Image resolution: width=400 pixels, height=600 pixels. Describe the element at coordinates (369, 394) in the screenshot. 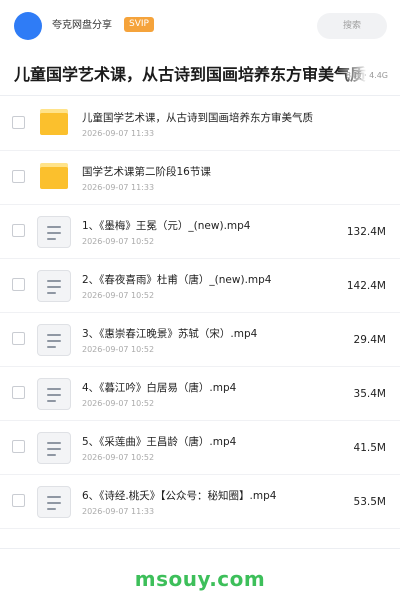

I see `item-size: 35.4M` at that location.